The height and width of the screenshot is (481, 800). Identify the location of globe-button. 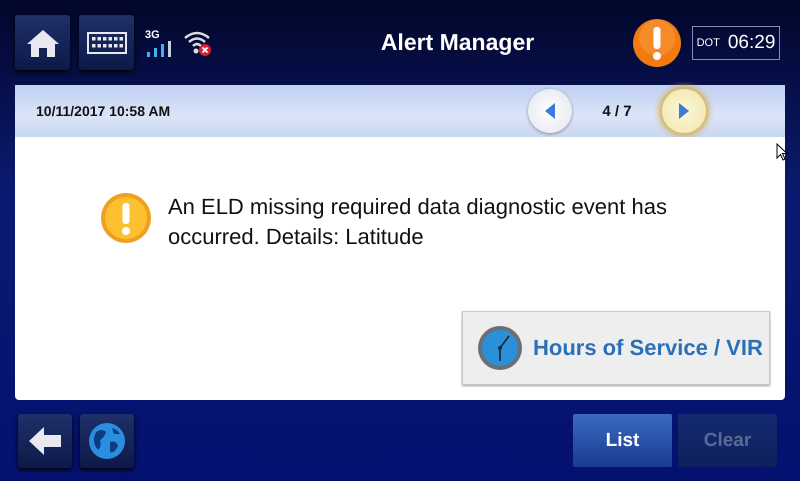
(107, 441).